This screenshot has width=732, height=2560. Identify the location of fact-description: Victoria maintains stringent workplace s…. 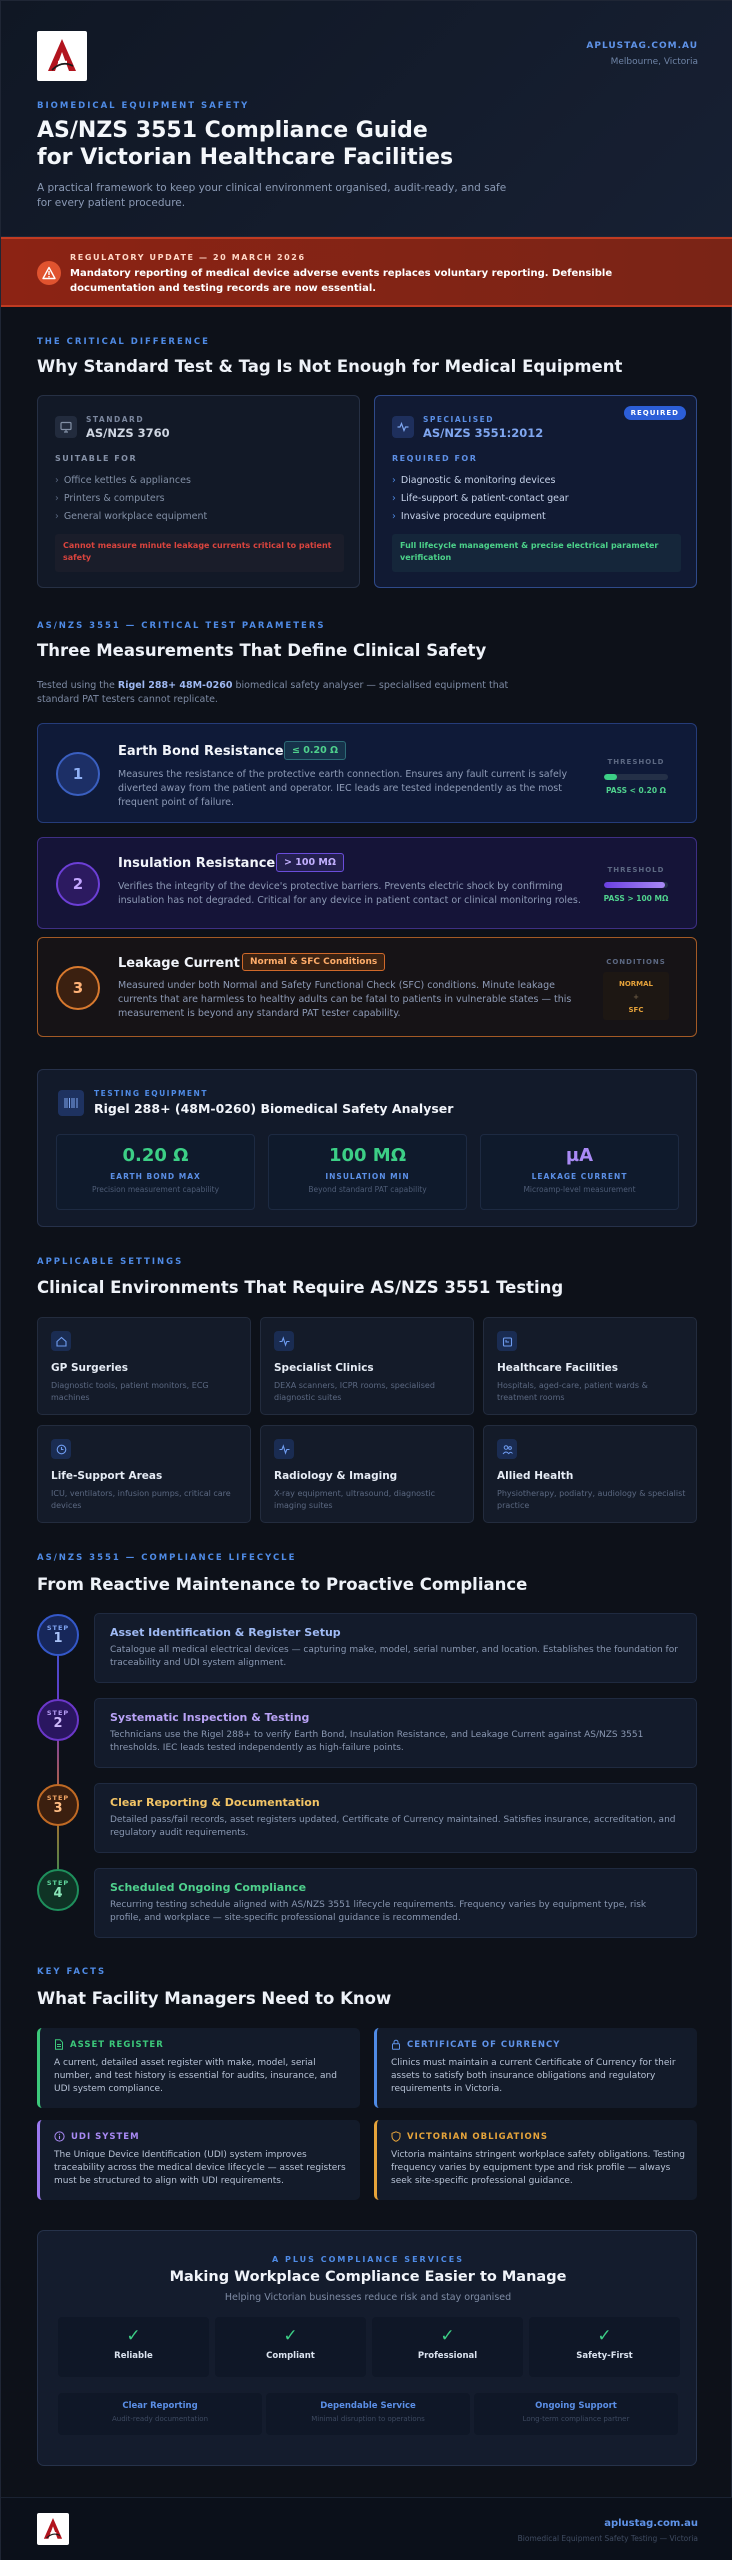
(538, 2168).